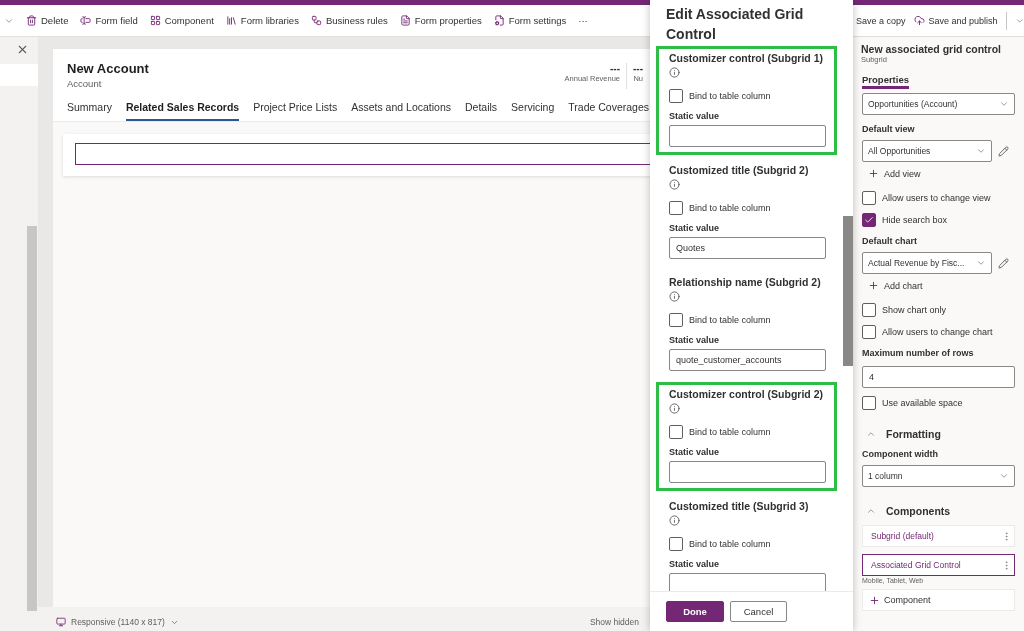  I want to click on toolbar-button: Form settings, so click(530, 20).